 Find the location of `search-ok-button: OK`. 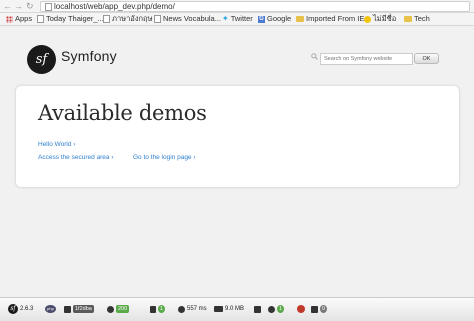

search-ok-button: OK is located at coordinates (426, 58).